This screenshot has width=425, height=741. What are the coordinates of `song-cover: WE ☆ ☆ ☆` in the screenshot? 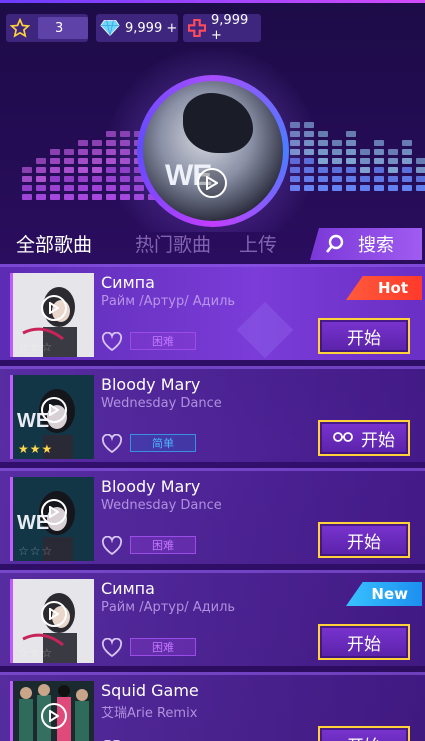 It's located at (52, 519).